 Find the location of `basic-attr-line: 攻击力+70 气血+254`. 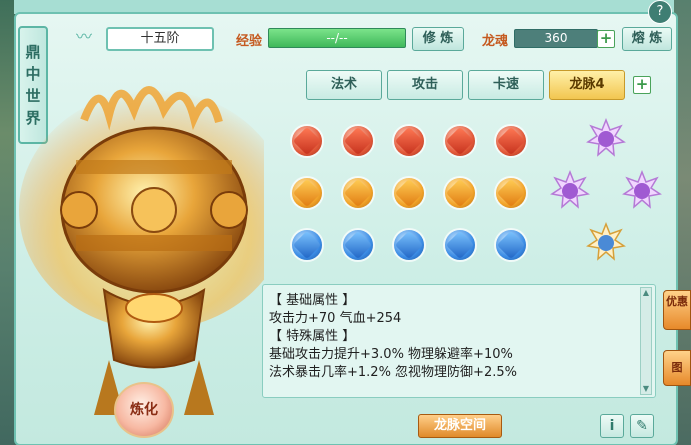

basic-attr-line: 攻击力+70 气血+254 is located at coordinates (335, 318).